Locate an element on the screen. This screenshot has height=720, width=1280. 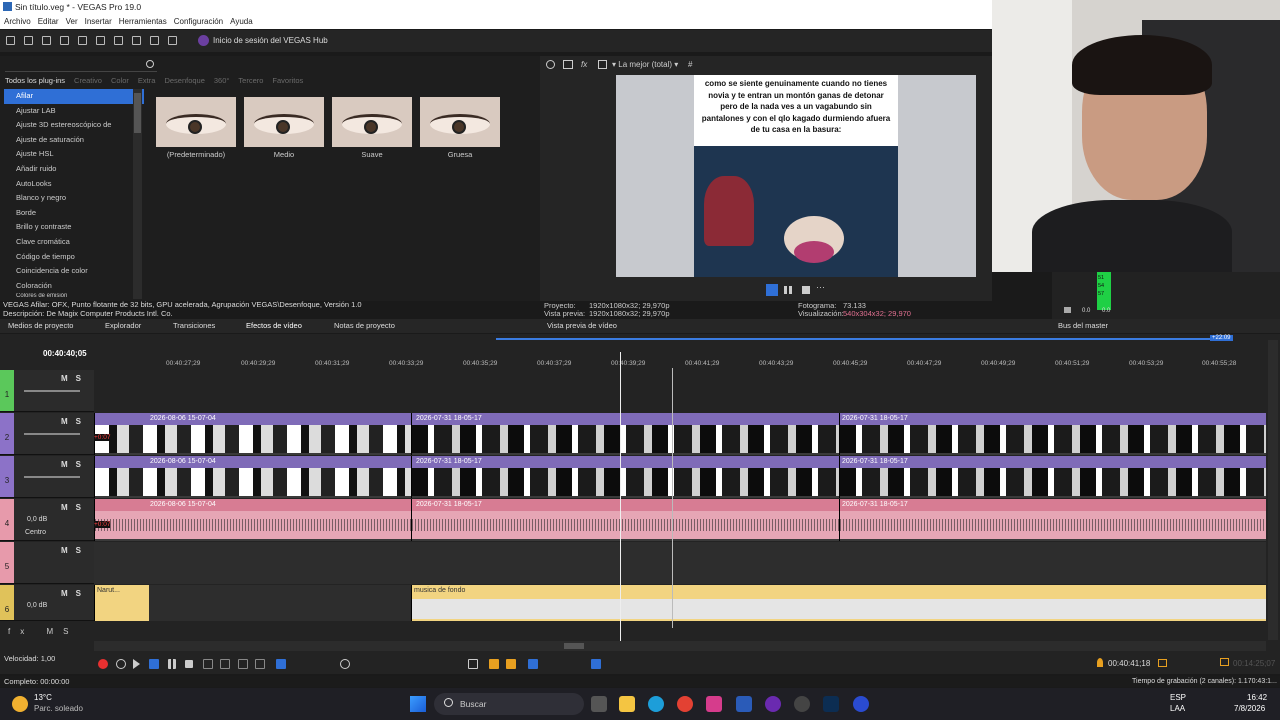
paste-icon is located at coordinates (136, 40).